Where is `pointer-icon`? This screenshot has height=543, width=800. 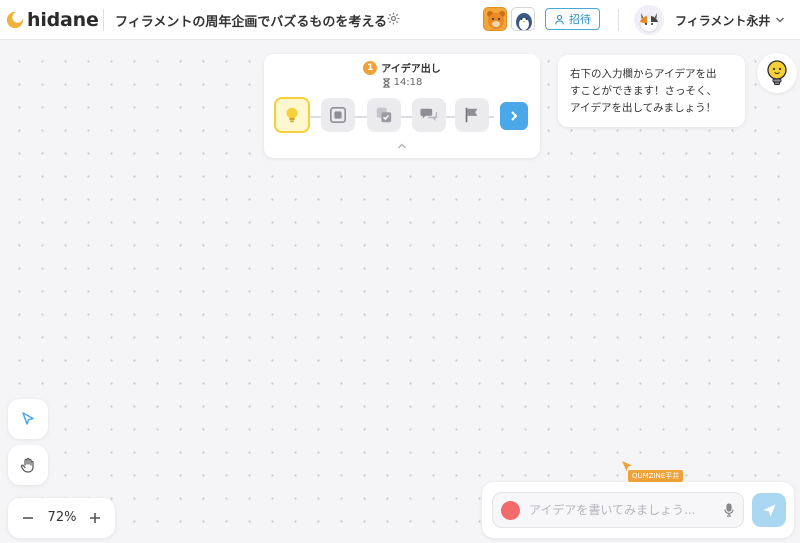 pointer-icon is located at coordinates (28, 418).